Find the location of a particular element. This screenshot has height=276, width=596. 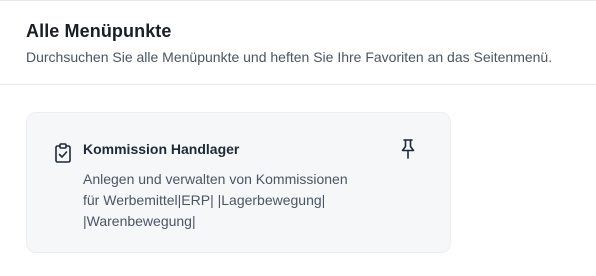

description-line: für Werbemittel|ERP| |Lagerbewegung| is located at coordinates (204, 200).